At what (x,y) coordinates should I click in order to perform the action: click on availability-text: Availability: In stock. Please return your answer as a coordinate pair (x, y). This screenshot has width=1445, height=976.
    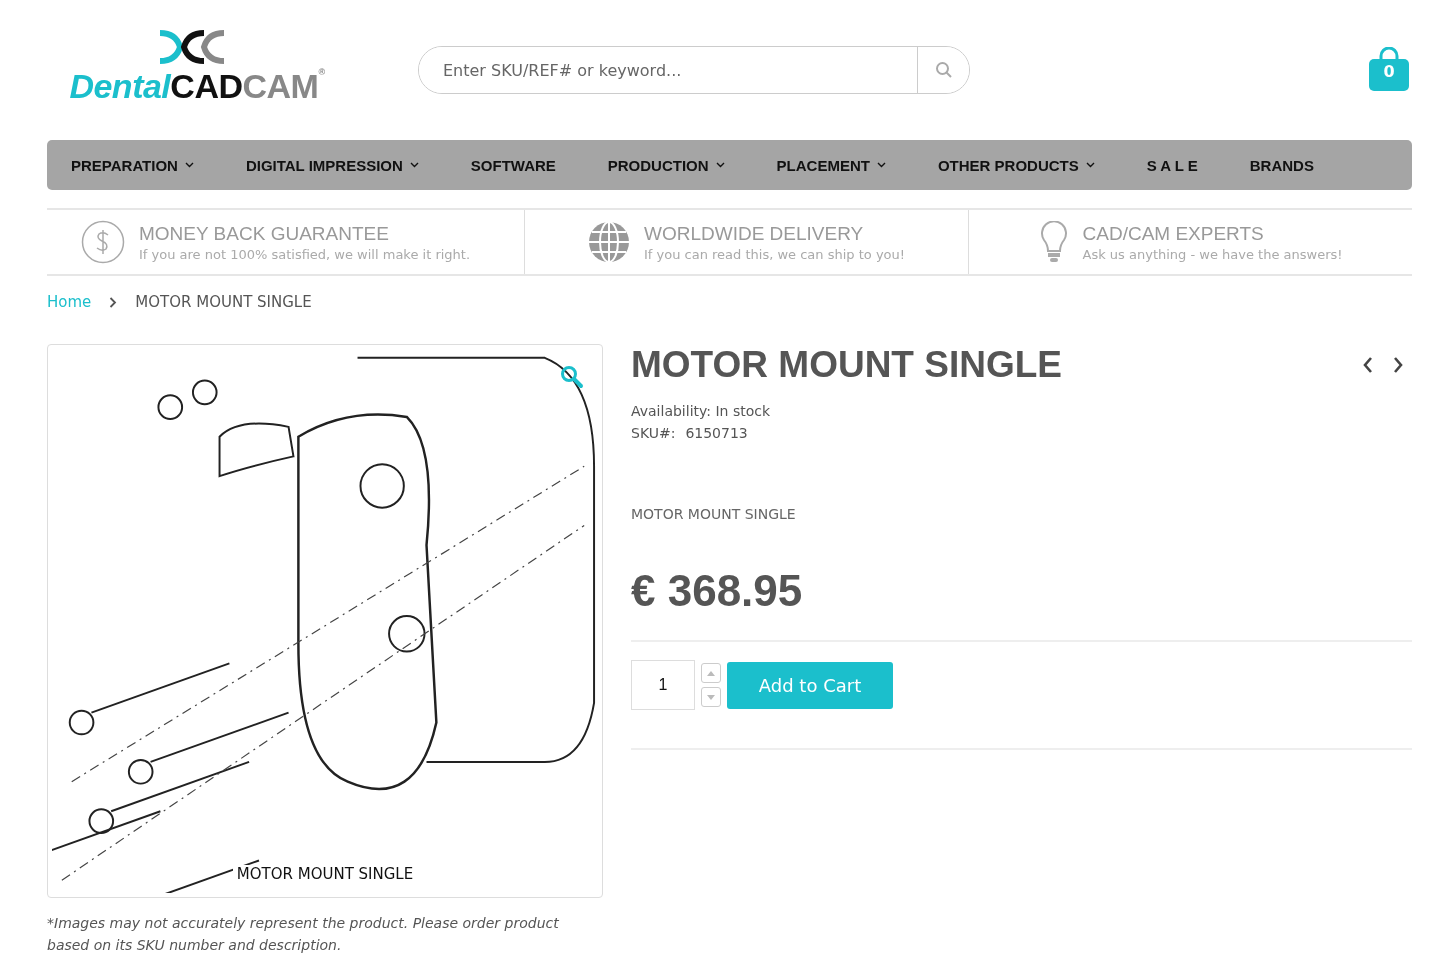
    Looking at the image, I should click on (701, 411).